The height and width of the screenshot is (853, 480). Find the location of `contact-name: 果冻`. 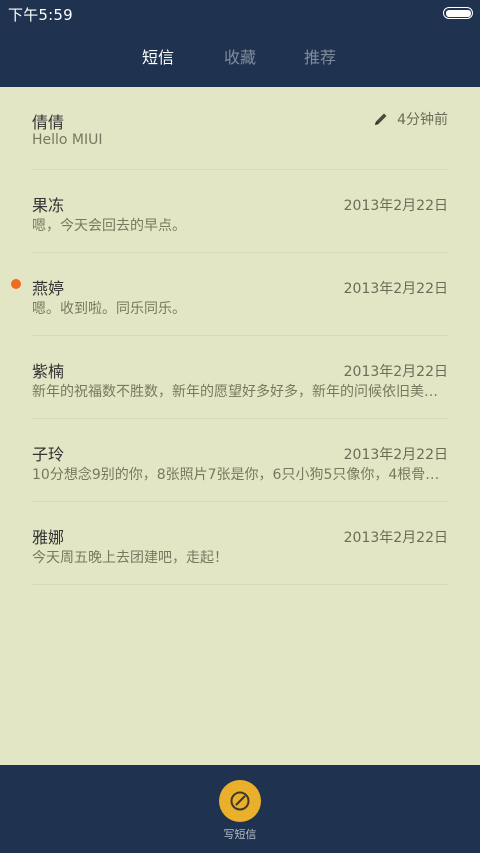

contact-name: 果冻 is located at coordinates (48, 205).